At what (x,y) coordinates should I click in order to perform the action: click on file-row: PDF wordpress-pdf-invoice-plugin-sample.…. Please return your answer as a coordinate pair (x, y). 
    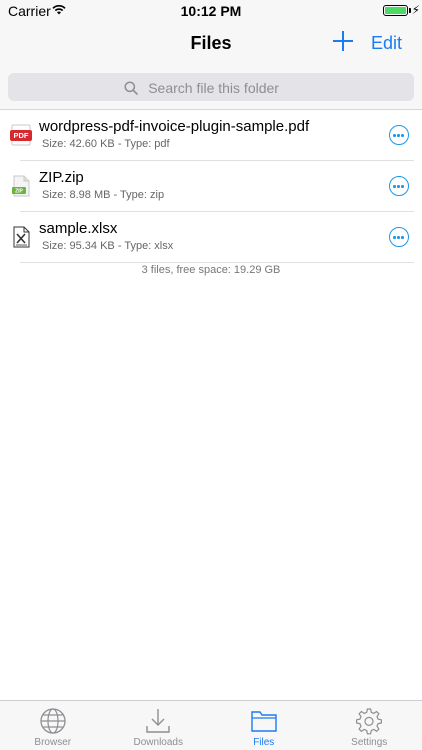
    Looking at the image, I should click on (211, 135).